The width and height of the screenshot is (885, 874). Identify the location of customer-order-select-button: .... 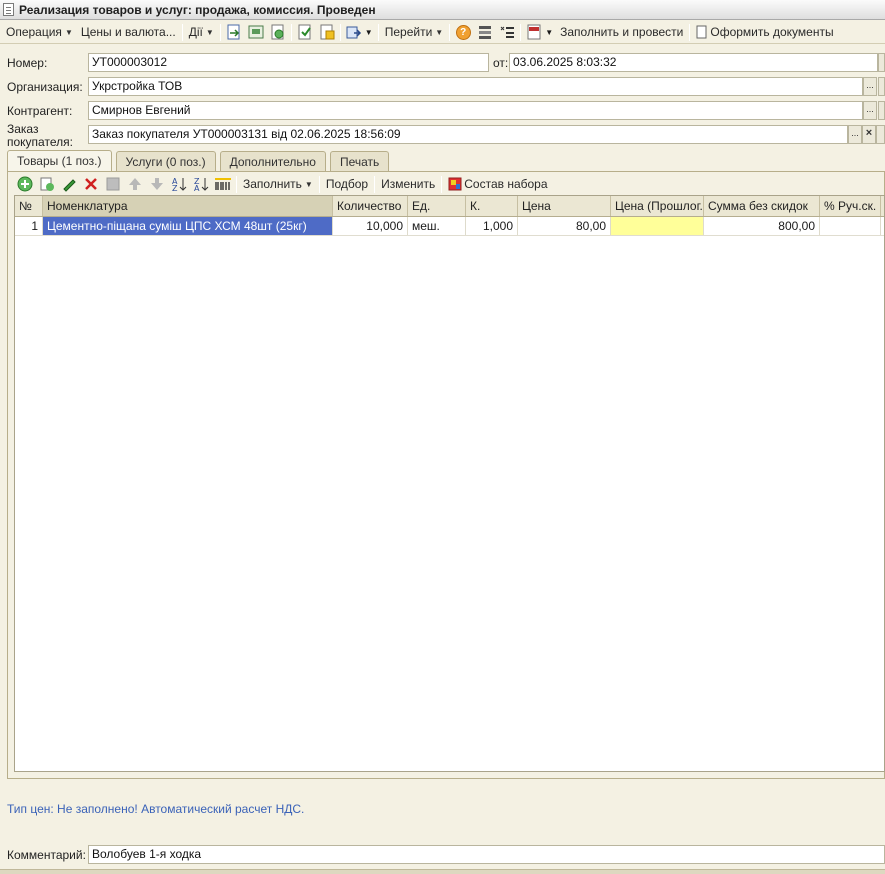
(855, 134).